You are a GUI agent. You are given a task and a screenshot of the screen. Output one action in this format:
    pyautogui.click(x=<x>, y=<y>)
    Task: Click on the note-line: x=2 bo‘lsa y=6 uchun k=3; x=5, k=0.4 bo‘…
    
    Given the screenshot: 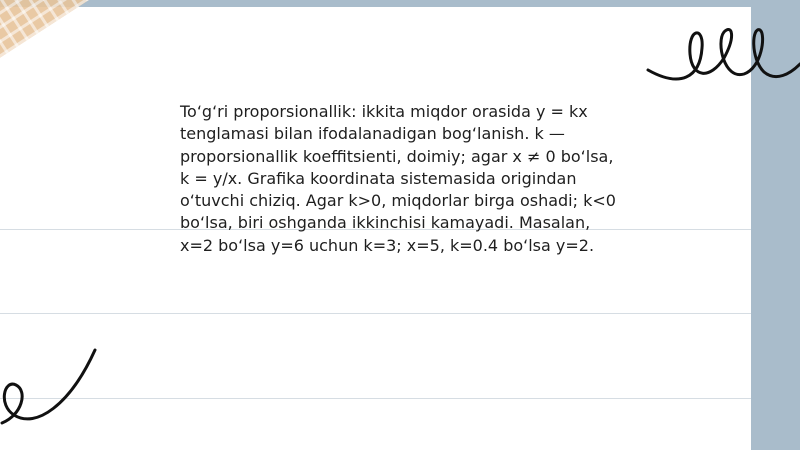 What is the action you would take?
    pyautogui.click(x=387, y=245)
    